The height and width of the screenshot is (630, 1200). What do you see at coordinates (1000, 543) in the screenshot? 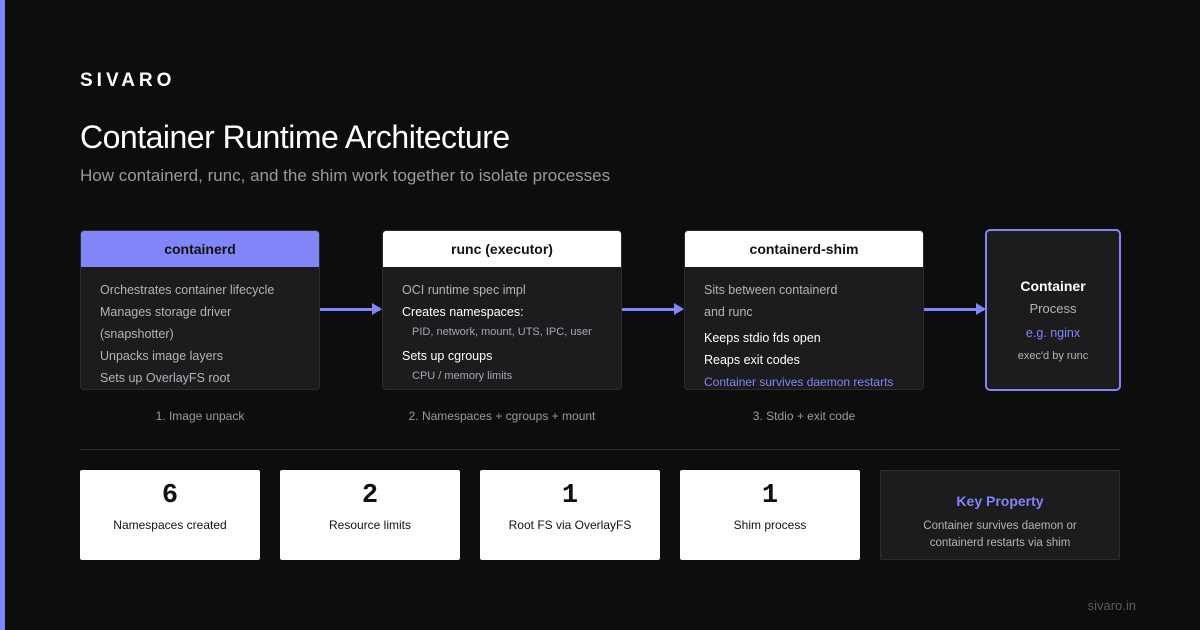
I see `key-property-line: containerd restarts via shim` at bounding box center [1000, 543].